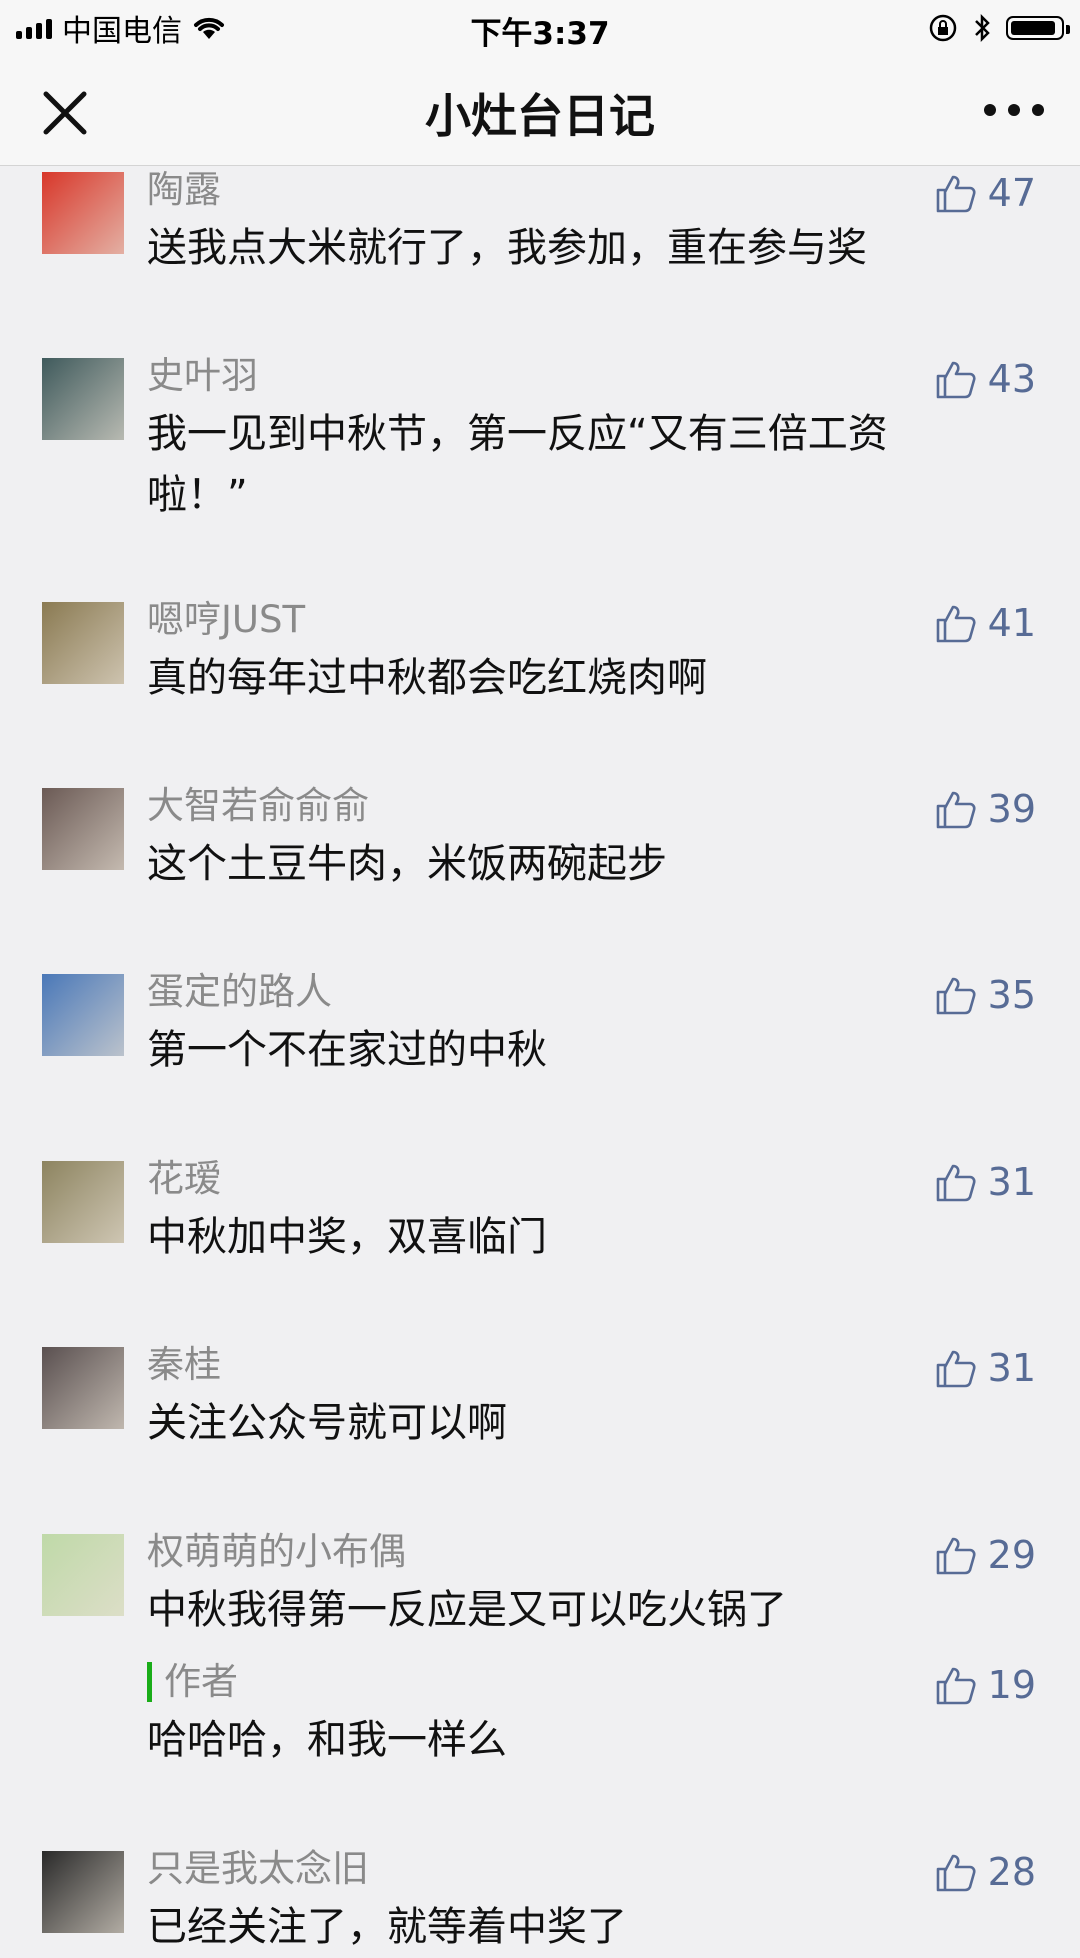 The width and height of the screenshot is (1080, 1958). I want to click on status-bar: 中国电信 下午3:37, so click(540, 27).